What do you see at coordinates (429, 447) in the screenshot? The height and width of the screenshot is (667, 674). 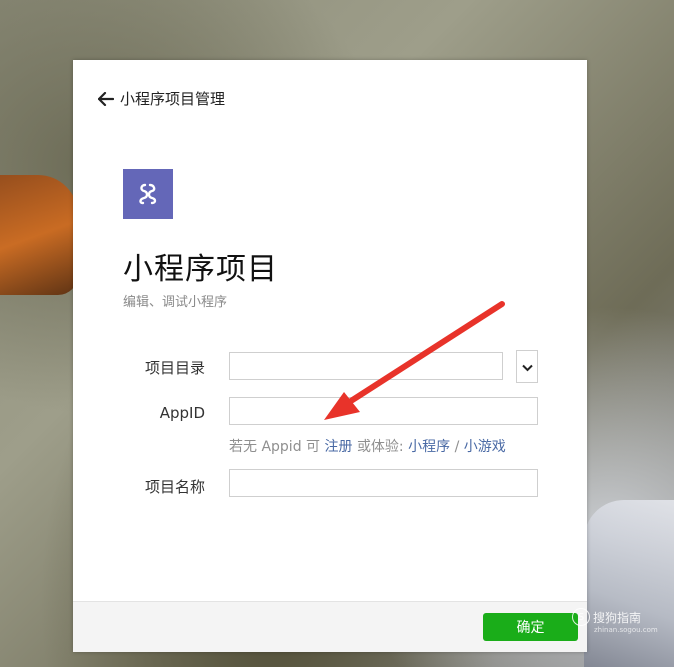 I see `mini-program-link: 小程序` at bounding box center [429, 447].